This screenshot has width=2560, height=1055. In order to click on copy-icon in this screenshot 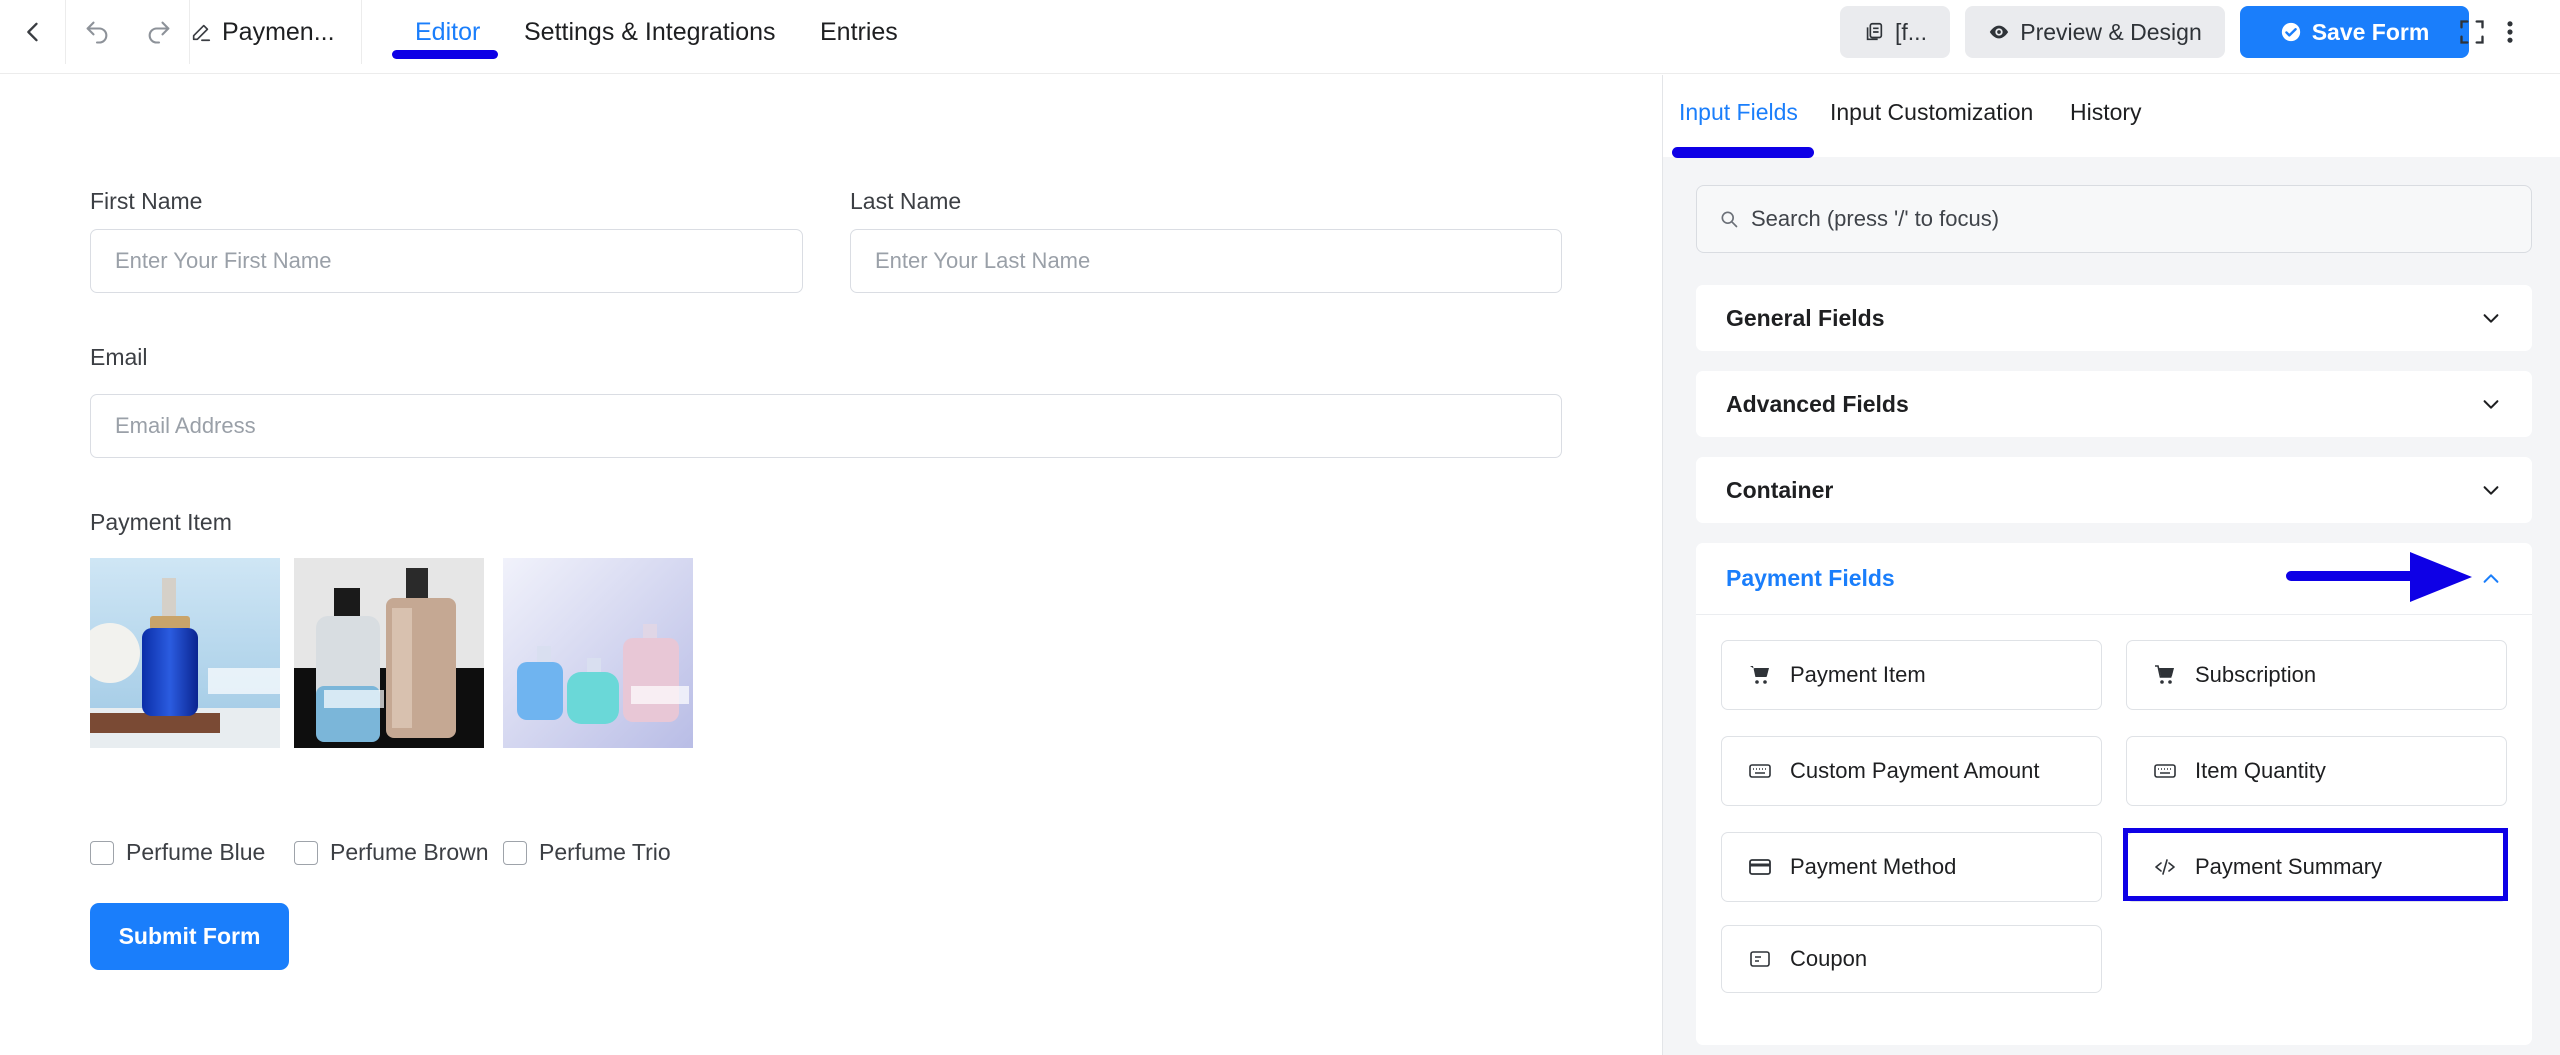, I will do `click(1874, 31)`.